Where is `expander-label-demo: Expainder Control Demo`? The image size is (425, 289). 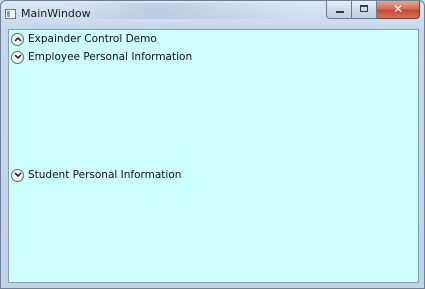
expander-label-demo: Expainder Control Demo is located at coordinates (92, 39).